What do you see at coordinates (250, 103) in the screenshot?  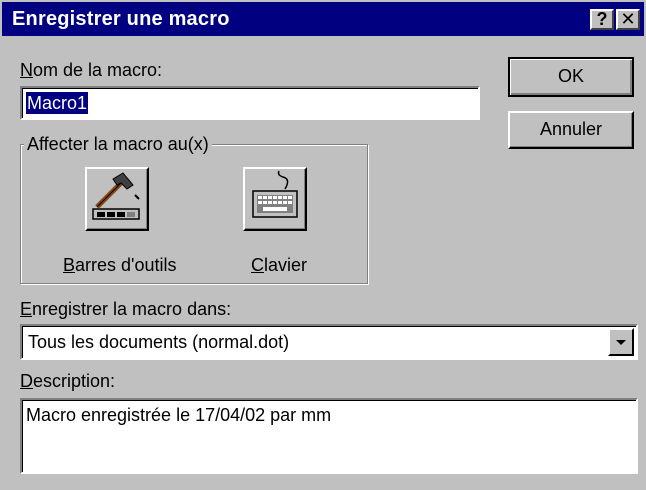 I see `macro-name-input: Macro1` at bounding box center [250, 103].